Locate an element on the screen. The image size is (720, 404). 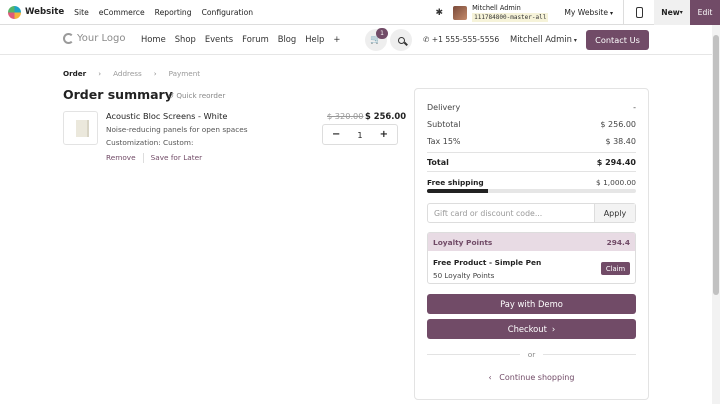
search-button is located at coordinates (401, 40).